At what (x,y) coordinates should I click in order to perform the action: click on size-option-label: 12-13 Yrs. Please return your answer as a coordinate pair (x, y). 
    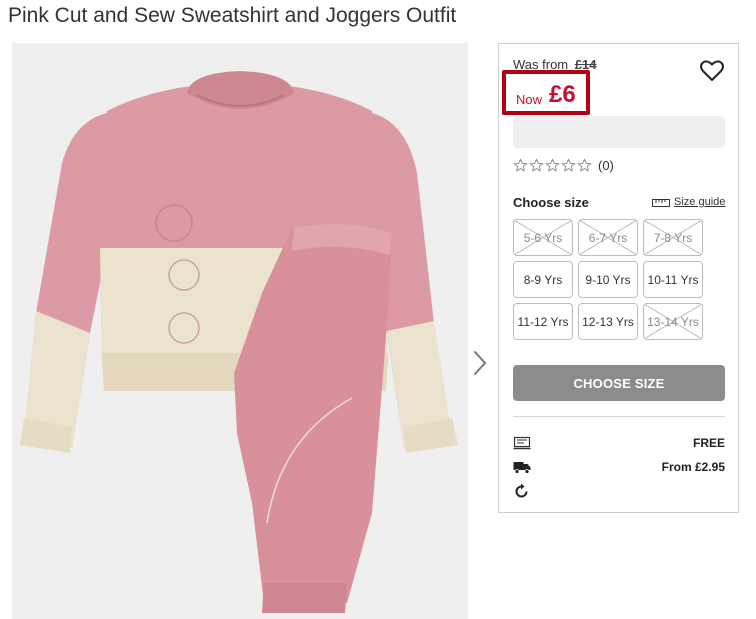
    Looking at the image, I should click on (608, 321).